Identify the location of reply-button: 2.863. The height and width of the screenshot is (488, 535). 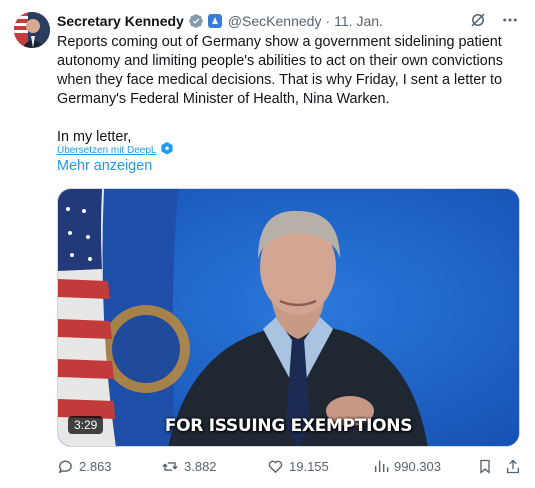
(84, 466).